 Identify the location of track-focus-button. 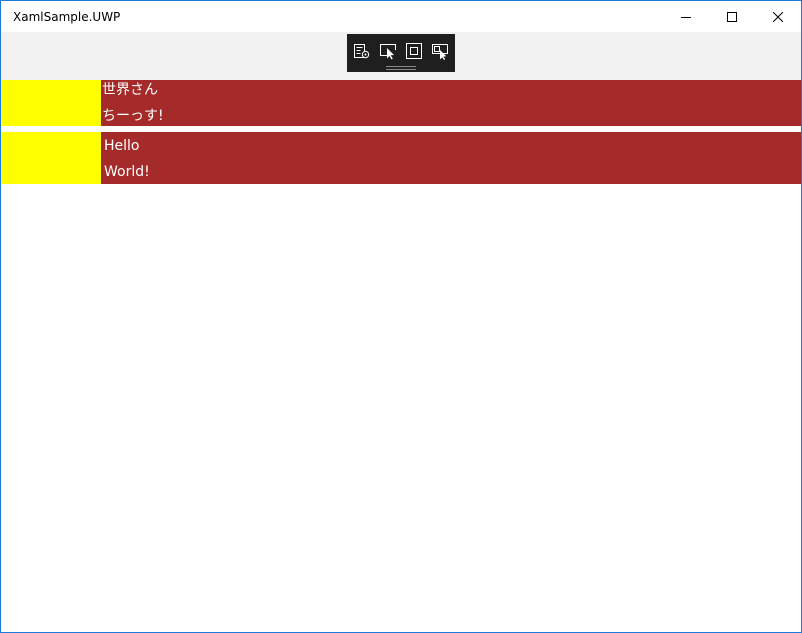
(440, 51).